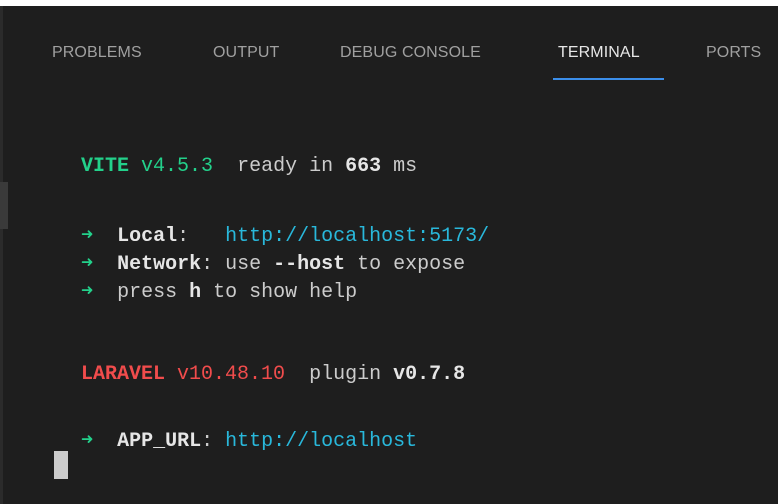 The image size is (778, 504). Describe the element at coordinates (87, 441) in the screenshot. I see `app-url-arrow-icon: ➜` at that location.